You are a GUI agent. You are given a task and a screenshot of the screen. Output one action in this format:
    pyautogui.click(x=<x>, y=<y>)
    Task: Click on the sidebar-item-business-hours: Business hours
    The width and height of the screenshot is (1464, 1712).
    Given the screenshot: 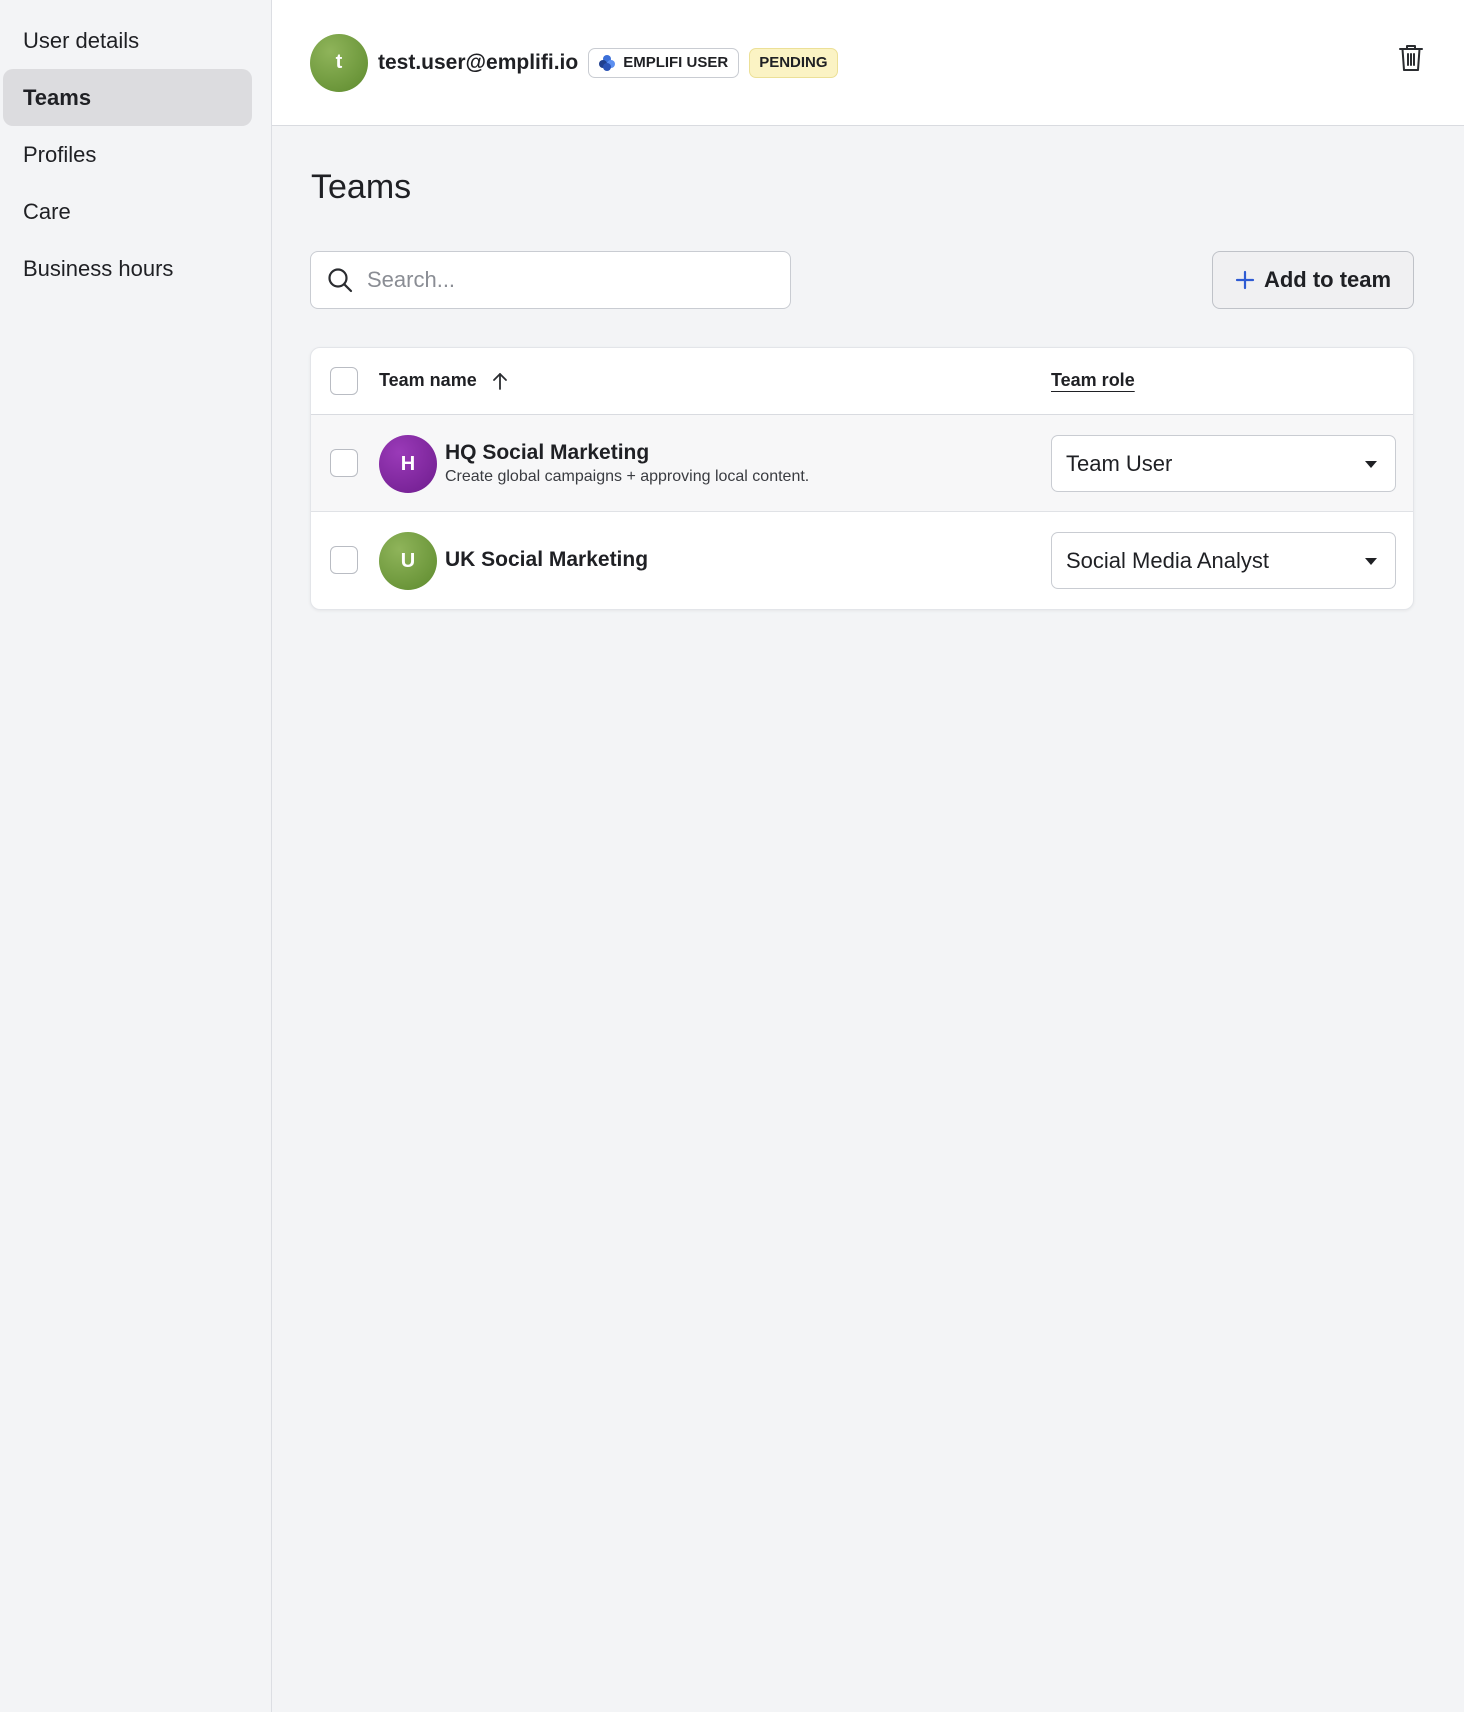 What is the action you would take?
    pyautogui.click(x=127, y=268)
    